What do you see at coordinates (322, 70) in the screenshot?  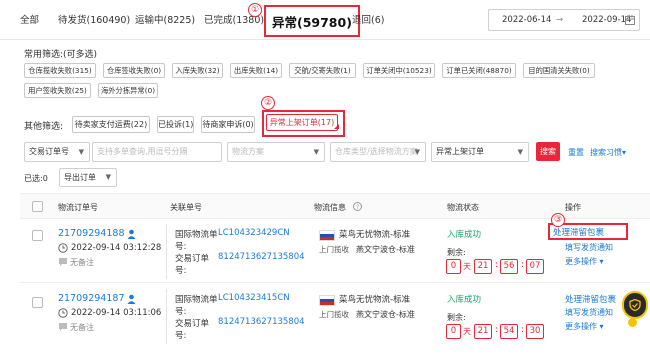 I see `filter-chip: 交航/交寄失败(1)` at bounding box center [322, 70].